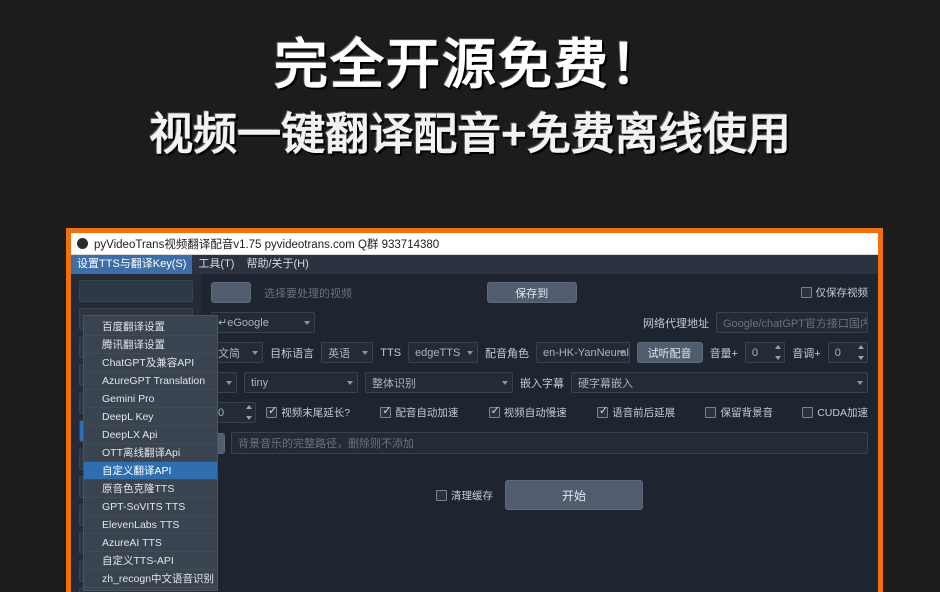 The image size is (940, 592). What do you see at coordinates (150, 525) in the screenshot?
I see `menu-item-elevenlabs-tts: ElevenLabs TTS` at bounding box center [150, 525].